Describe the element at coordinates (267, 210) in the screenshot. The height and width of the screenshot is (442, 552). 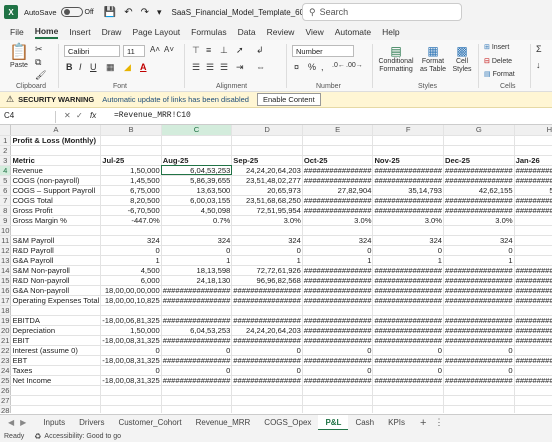
I see `cell: 72,51,95,954` at that location.